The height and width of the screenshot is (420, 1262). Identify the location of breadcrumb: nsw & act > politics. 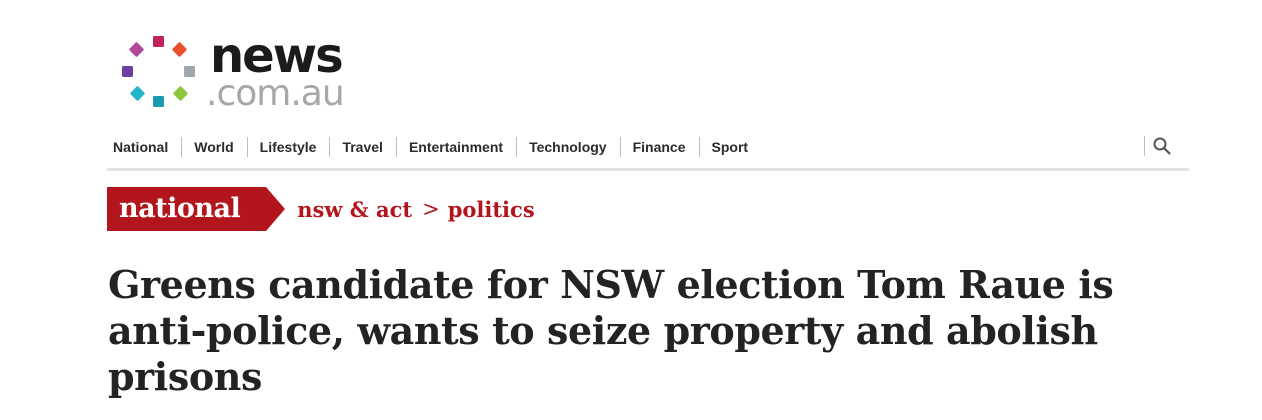
(415, 209).